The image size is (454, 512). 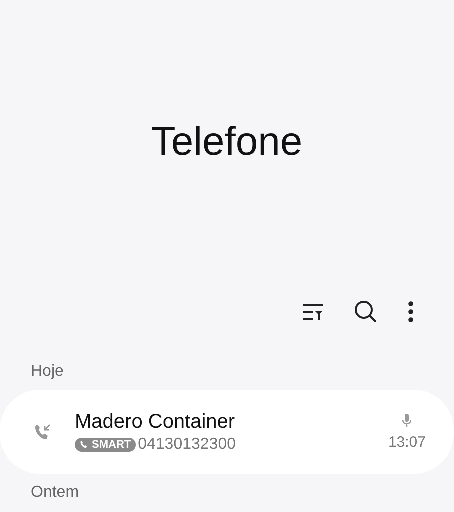 What do you see at coordinates (366, 312) in the screenshot?
I see `search-icon` at bounding box center [366, 312].